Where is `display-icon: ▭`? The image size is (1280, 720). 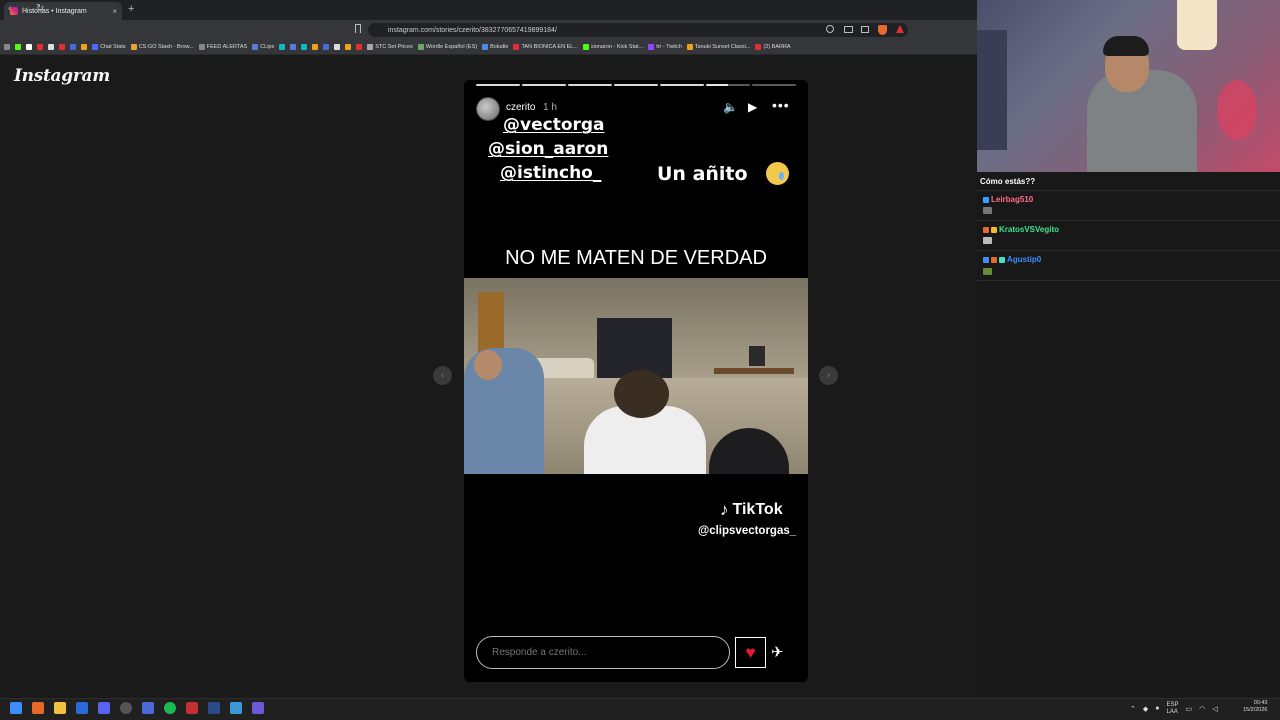
display-icon: ▭ is located at coordinates (1189, 709).